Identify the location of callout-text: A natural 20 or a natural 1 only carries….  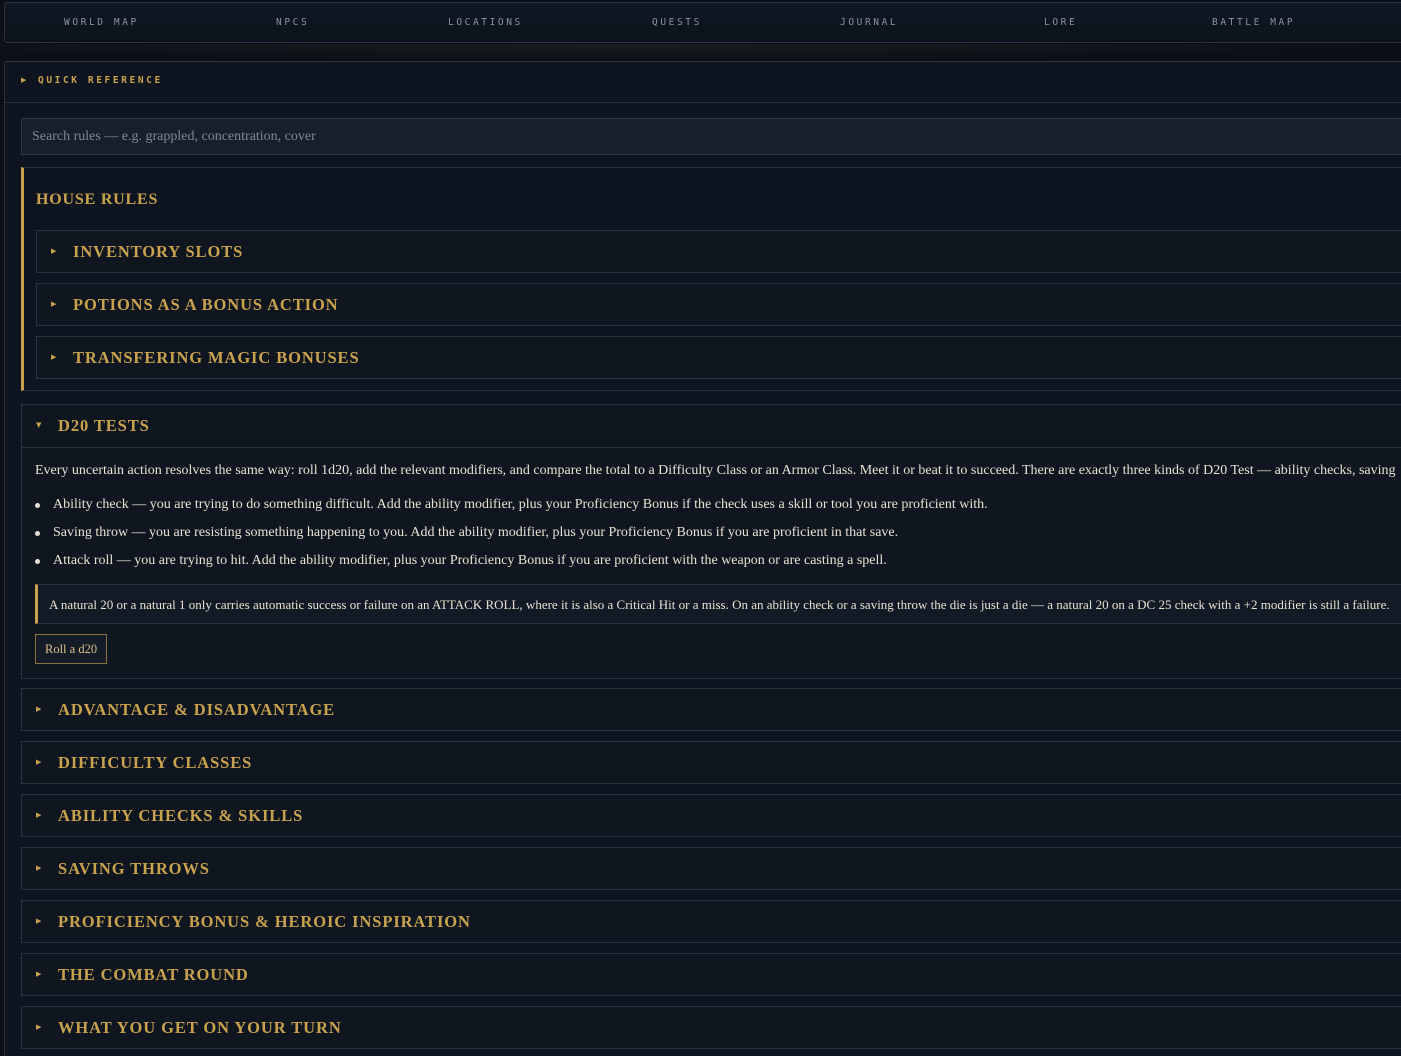
(719, 604).